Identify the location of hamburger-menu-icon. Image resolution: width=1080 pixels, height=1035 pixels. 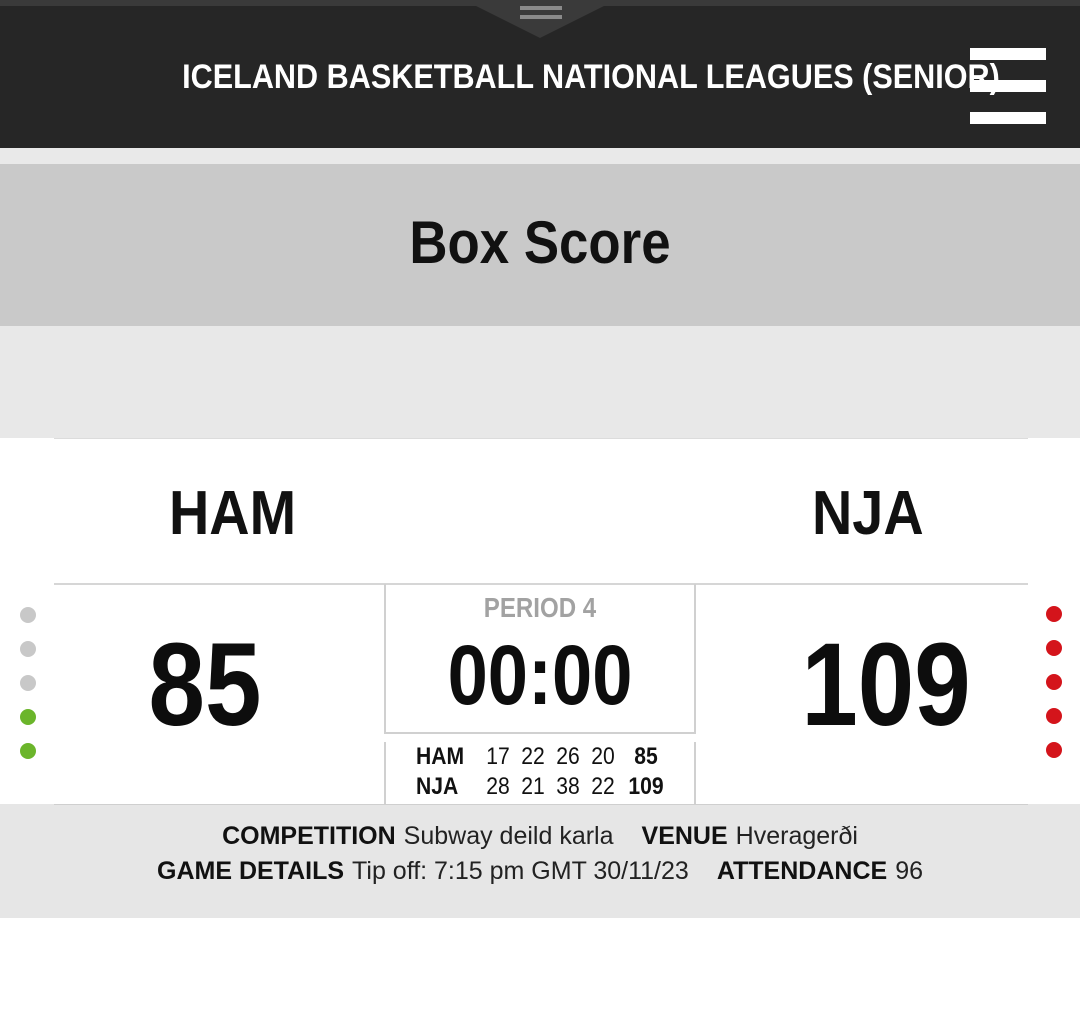
(1009, 87).